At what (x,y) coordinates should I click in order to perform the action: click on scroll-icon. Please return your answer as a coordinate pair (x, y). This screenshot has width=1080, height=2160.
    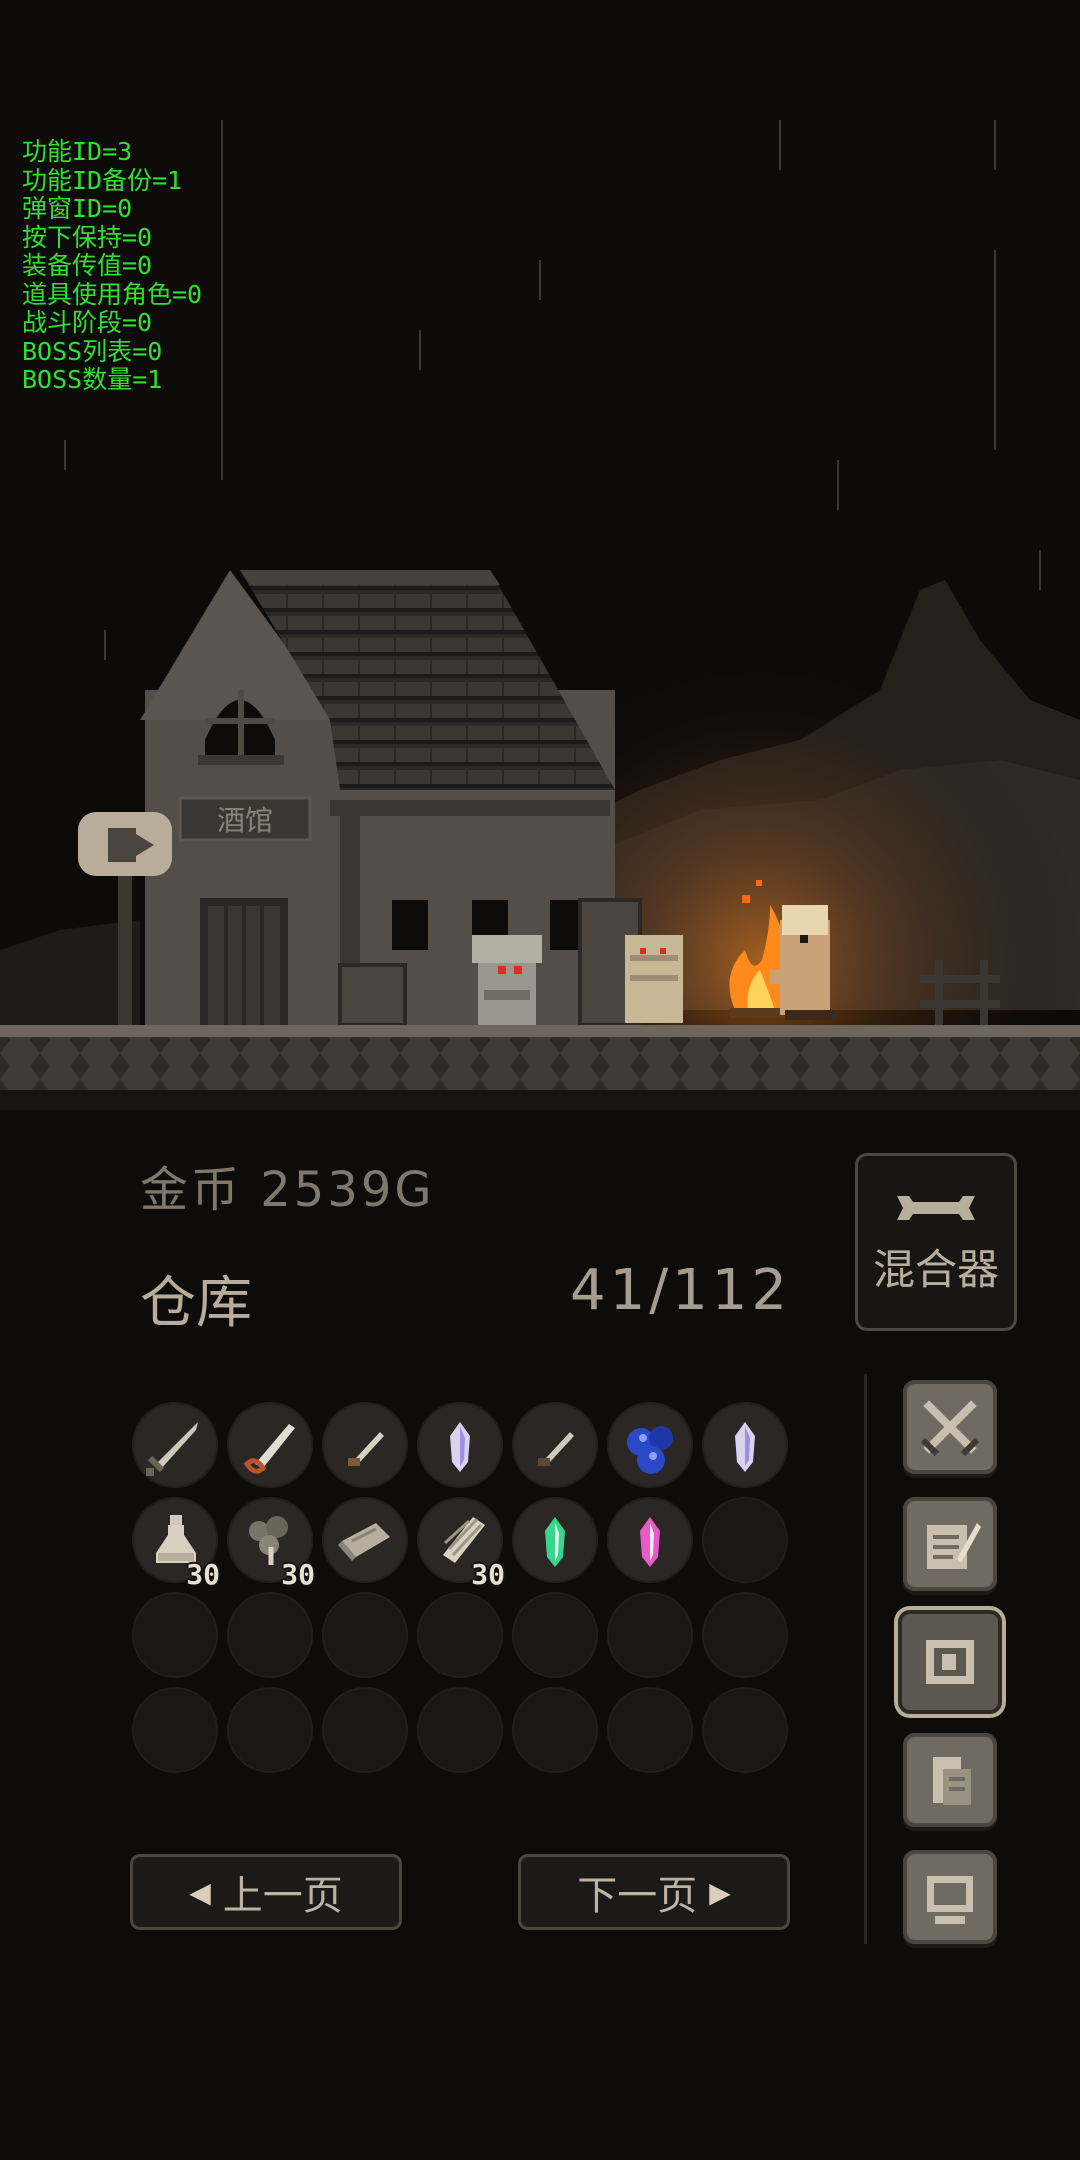
    Looking at the image, I should click on (364, 1542).